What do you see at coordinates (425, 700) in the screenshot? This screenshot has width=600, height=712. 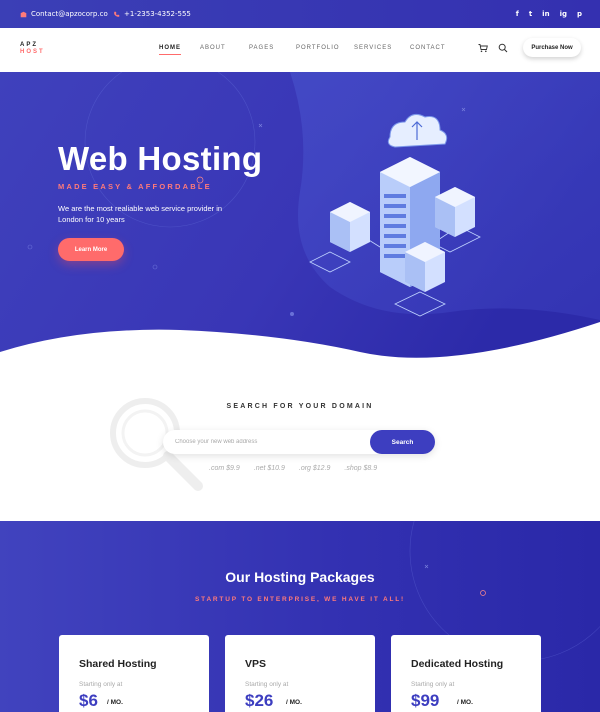 I see `package-price: $99` at bounding box center [425, 700].